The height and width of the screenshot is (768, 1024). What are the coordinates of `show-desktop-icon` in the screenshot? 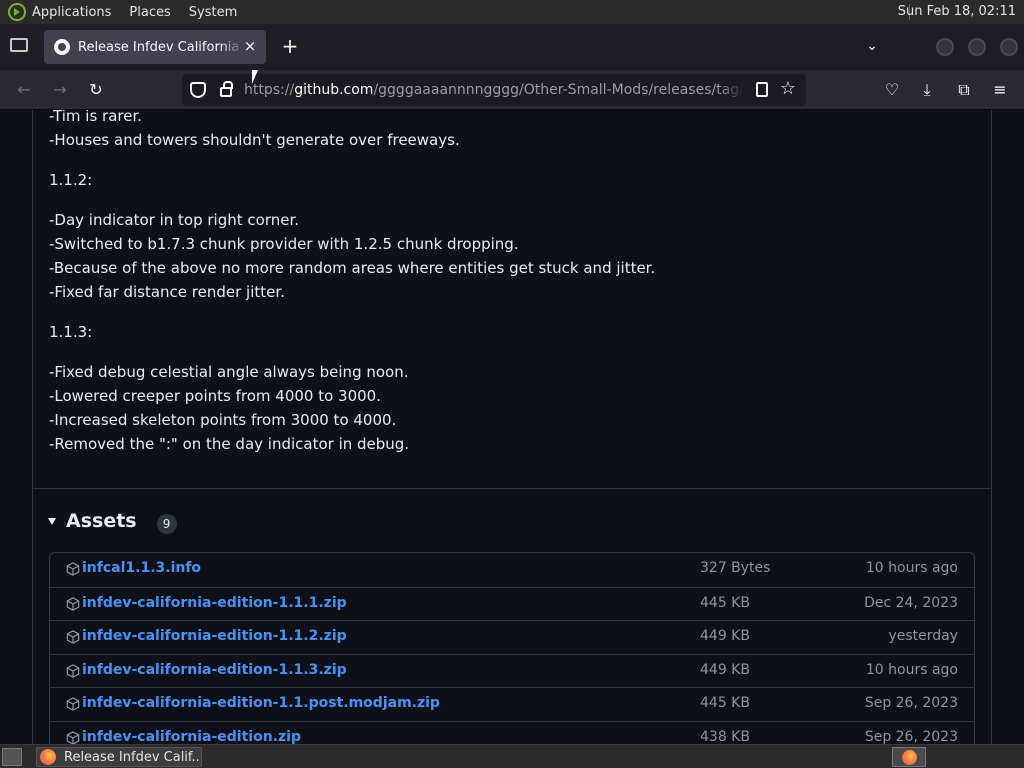 It's located at (12, 757).